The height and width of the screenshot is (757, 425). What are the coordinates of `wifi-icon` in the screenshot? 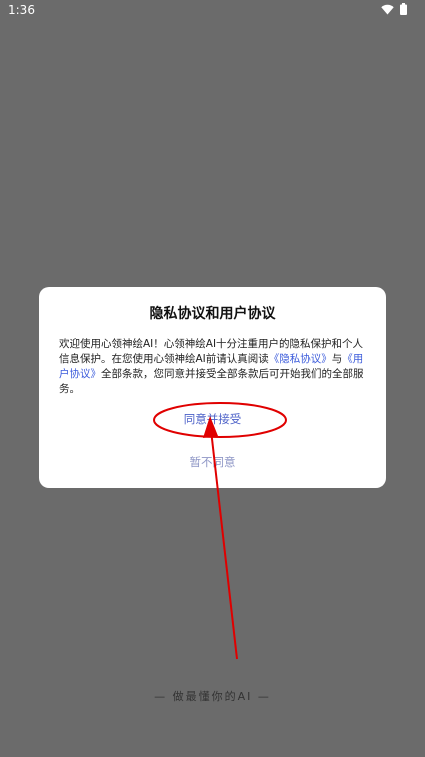 It's located at (387, 9).